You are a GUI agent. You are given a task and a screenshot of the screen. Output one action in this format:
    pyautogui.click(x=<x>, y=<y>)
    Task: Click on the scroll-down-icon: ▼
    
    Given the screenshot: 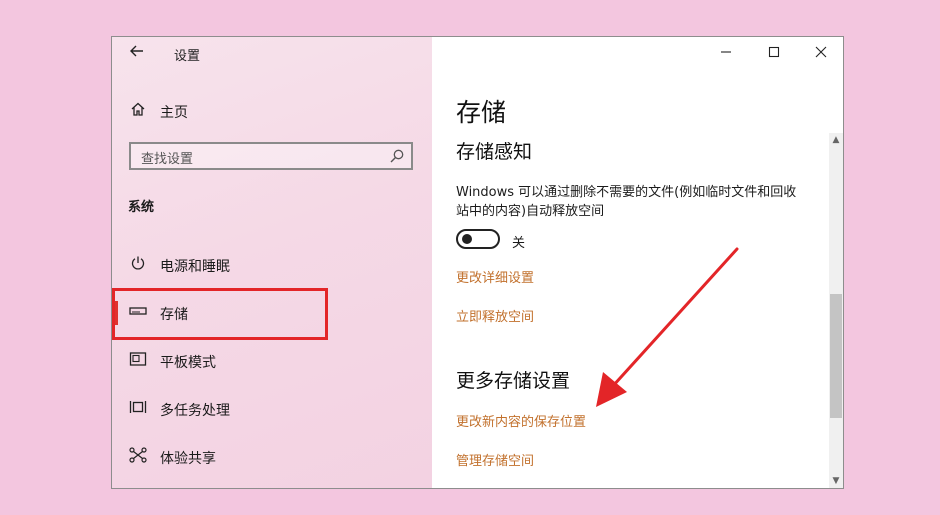 What is the action you would take?
    pyautogui.click(x=836, y=481)
    